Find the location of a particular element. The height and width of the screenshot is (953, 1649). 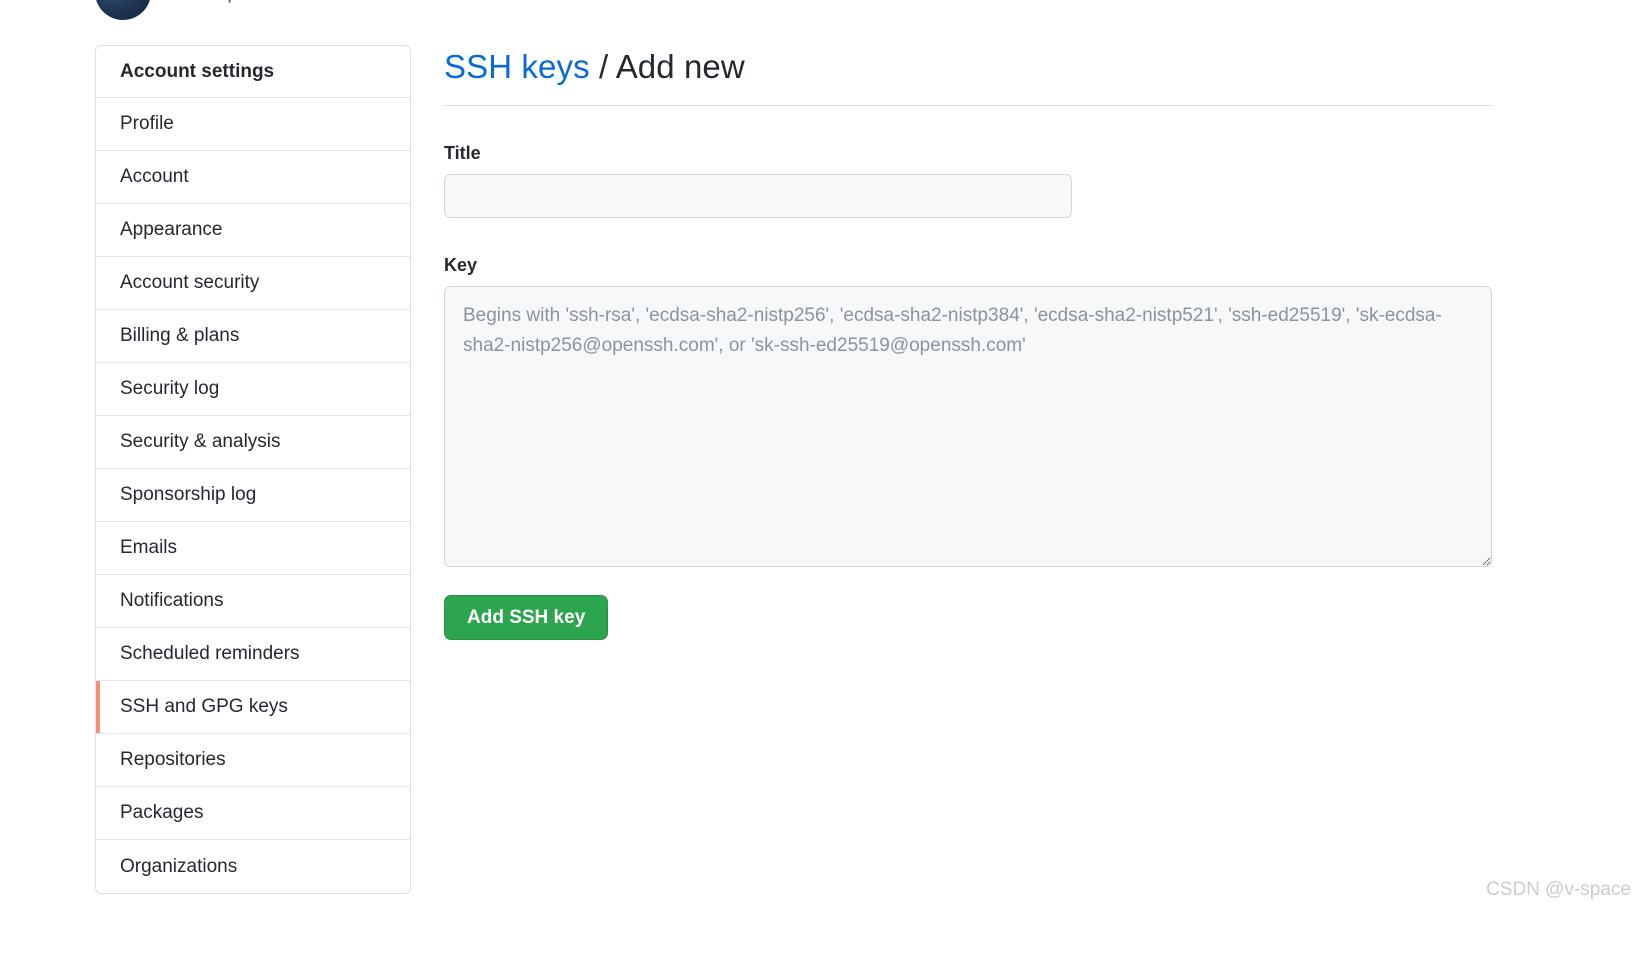

sidebar-item-ssh-and-gpg-keys: SSH and GPG keys is located at coordinates (253, 707).